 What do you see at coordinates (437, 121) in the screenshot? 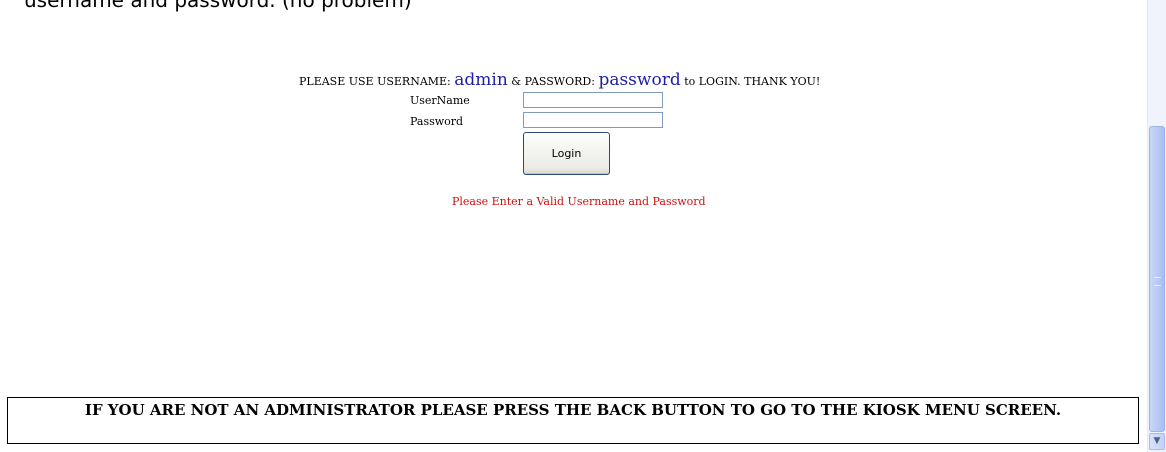
I see `password-label: Password` at bounding box center [437, 121].